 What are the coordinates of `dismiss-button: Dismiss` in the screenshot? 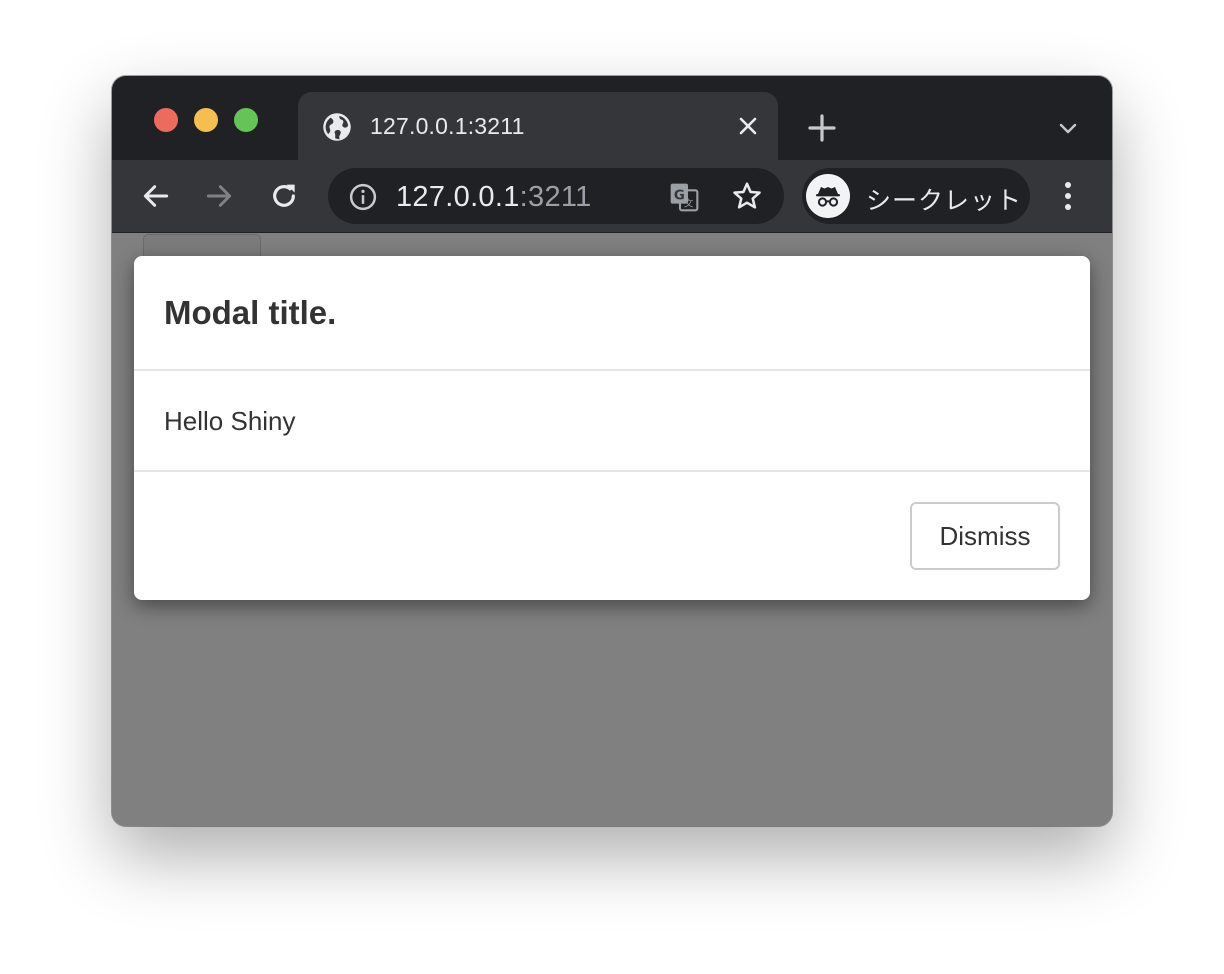 It's located at (985, 536).